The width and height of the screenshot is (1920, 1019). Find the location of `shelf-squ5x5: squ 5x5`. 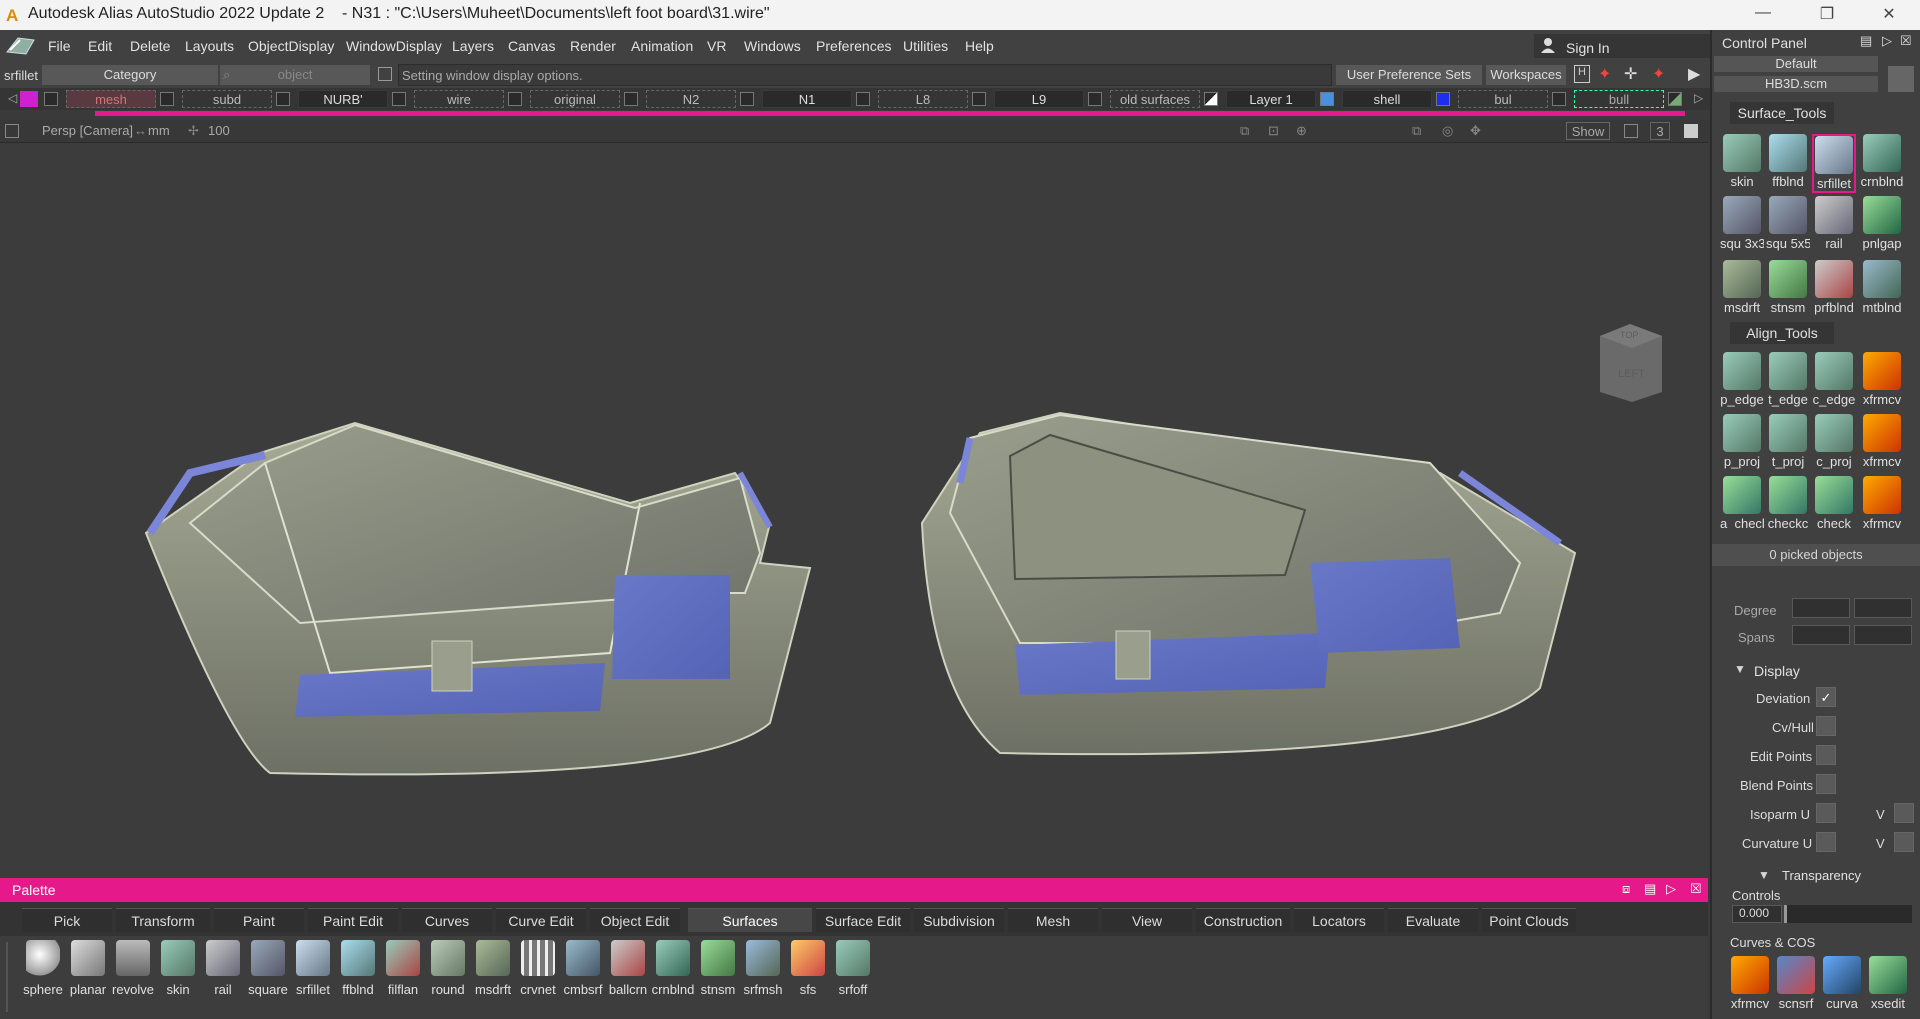

shelf-squ5x5: squ 5x5 is located at coordinates (1788, 223).